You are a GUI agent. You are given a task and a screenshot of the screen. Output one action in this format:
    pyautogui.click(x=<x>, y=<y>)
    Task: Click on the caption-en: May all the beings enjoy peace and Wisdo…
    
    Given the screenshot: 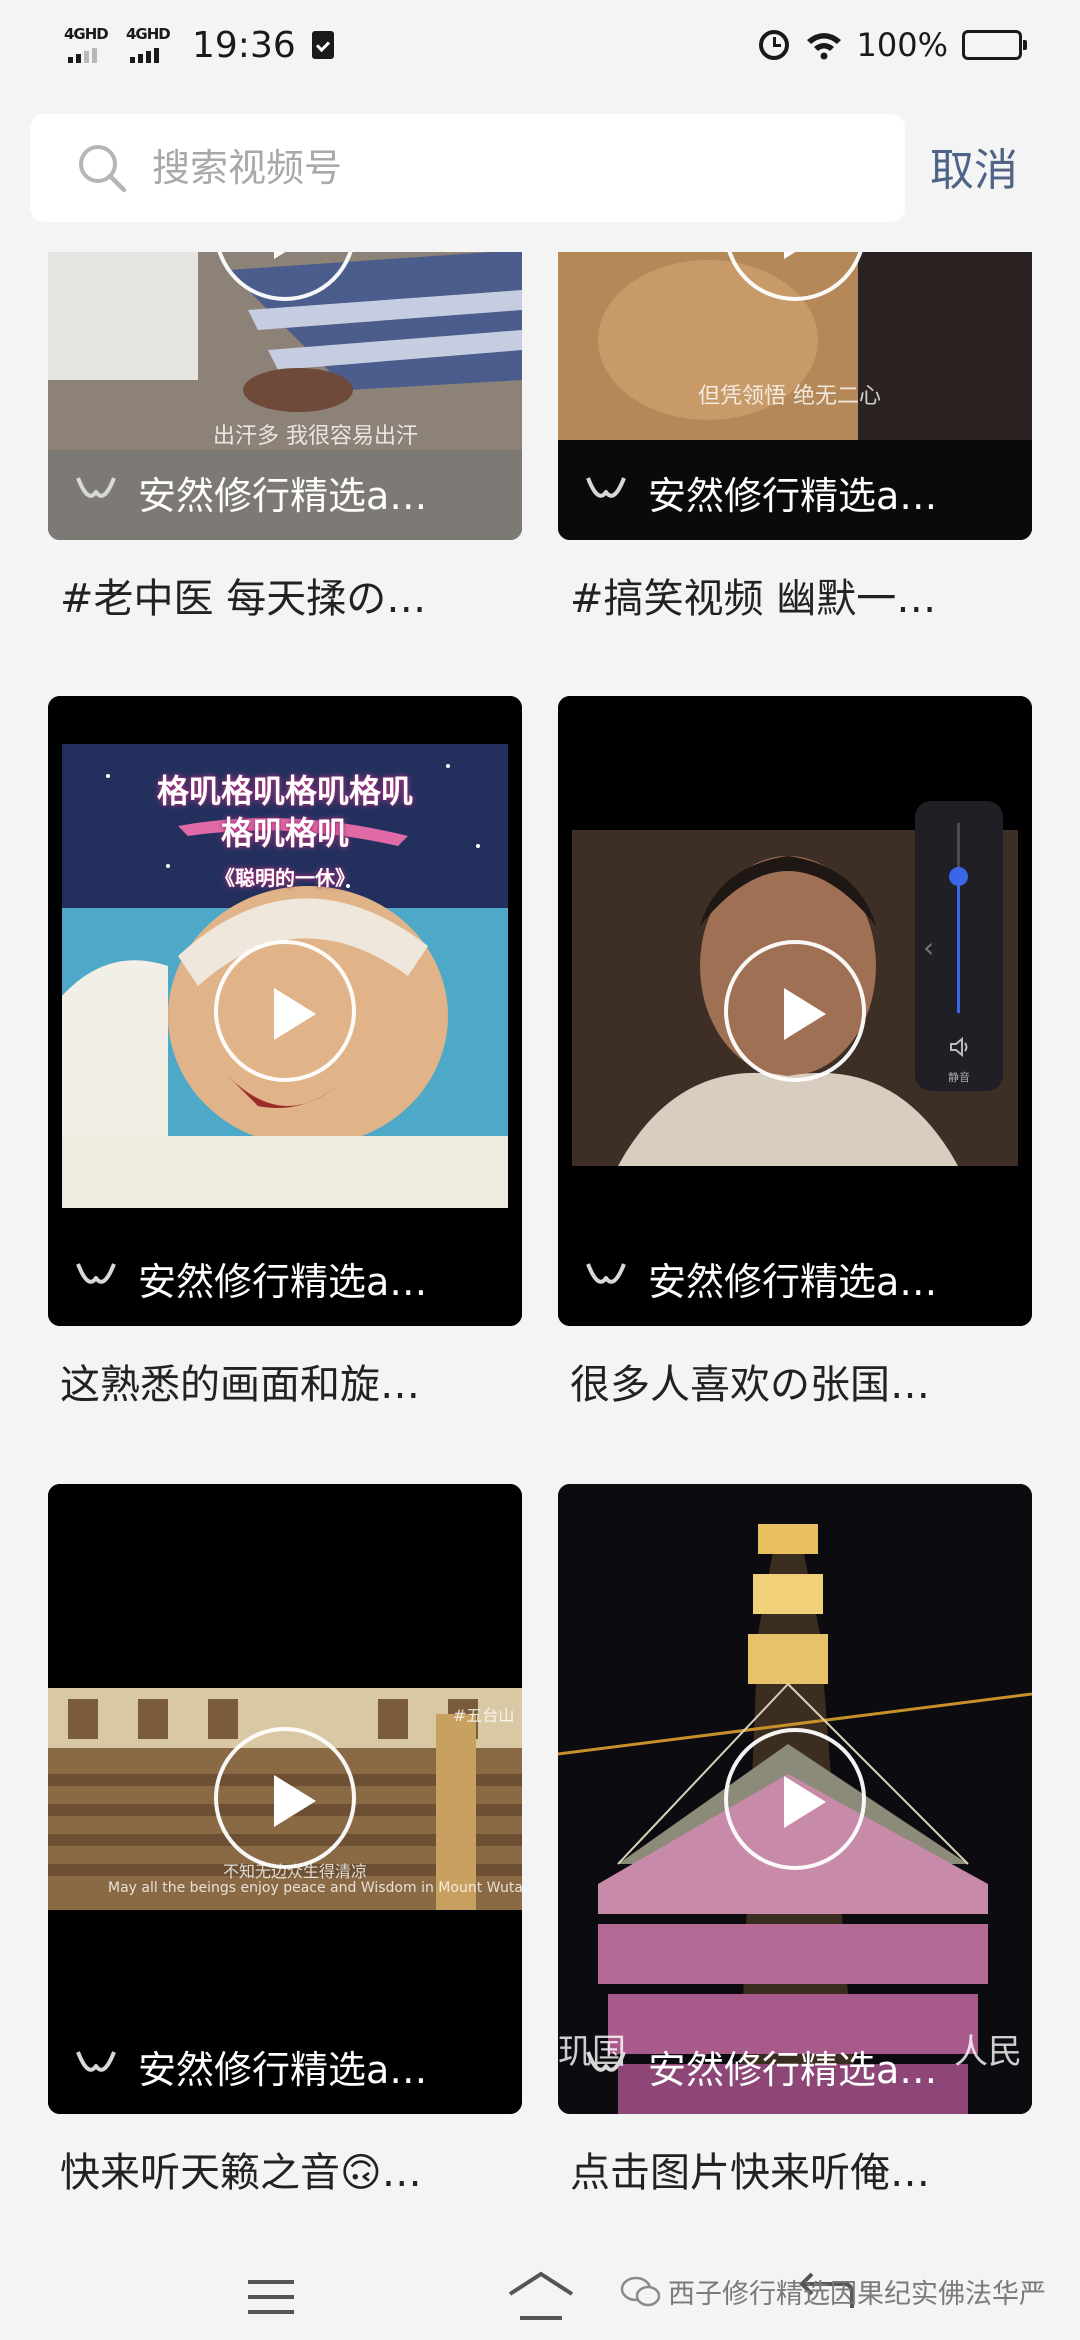 What is the action you would take?
    pyautogui.click(x=315, y=1888)
    